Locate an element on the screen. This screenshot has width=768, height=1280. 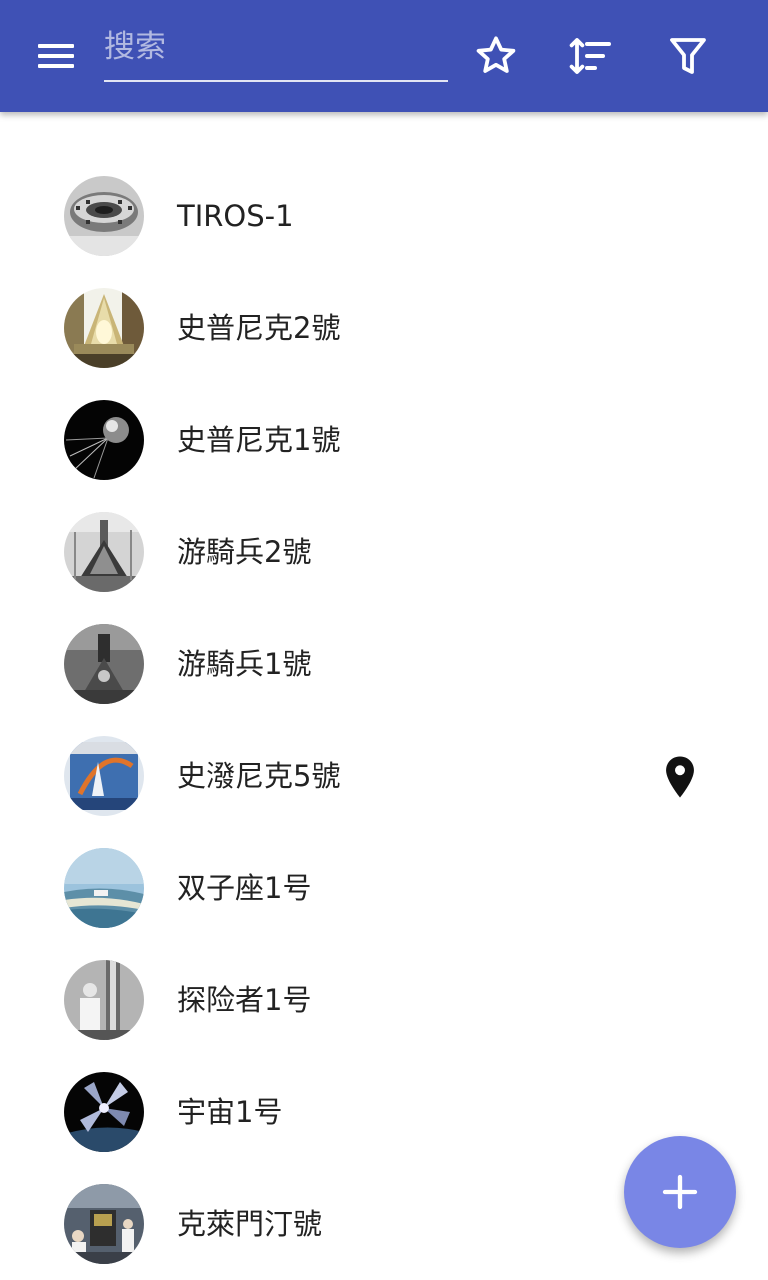
menu-icon is located at coordinates (56, 56).